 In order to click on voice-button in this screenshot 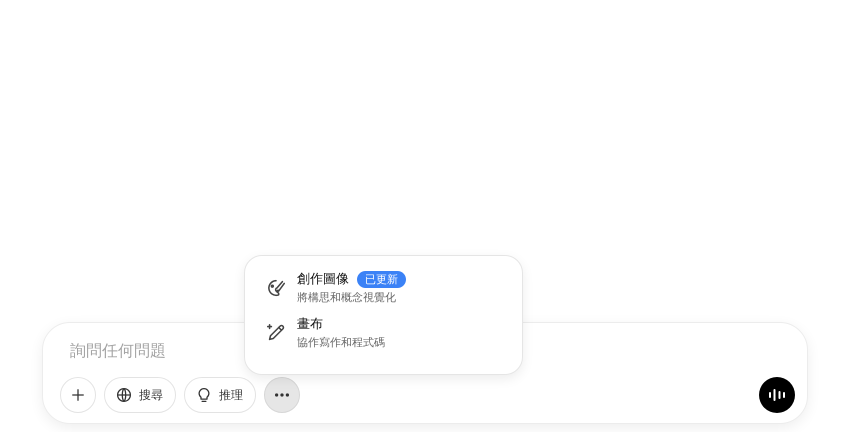, I will do `click(777, 395)`.